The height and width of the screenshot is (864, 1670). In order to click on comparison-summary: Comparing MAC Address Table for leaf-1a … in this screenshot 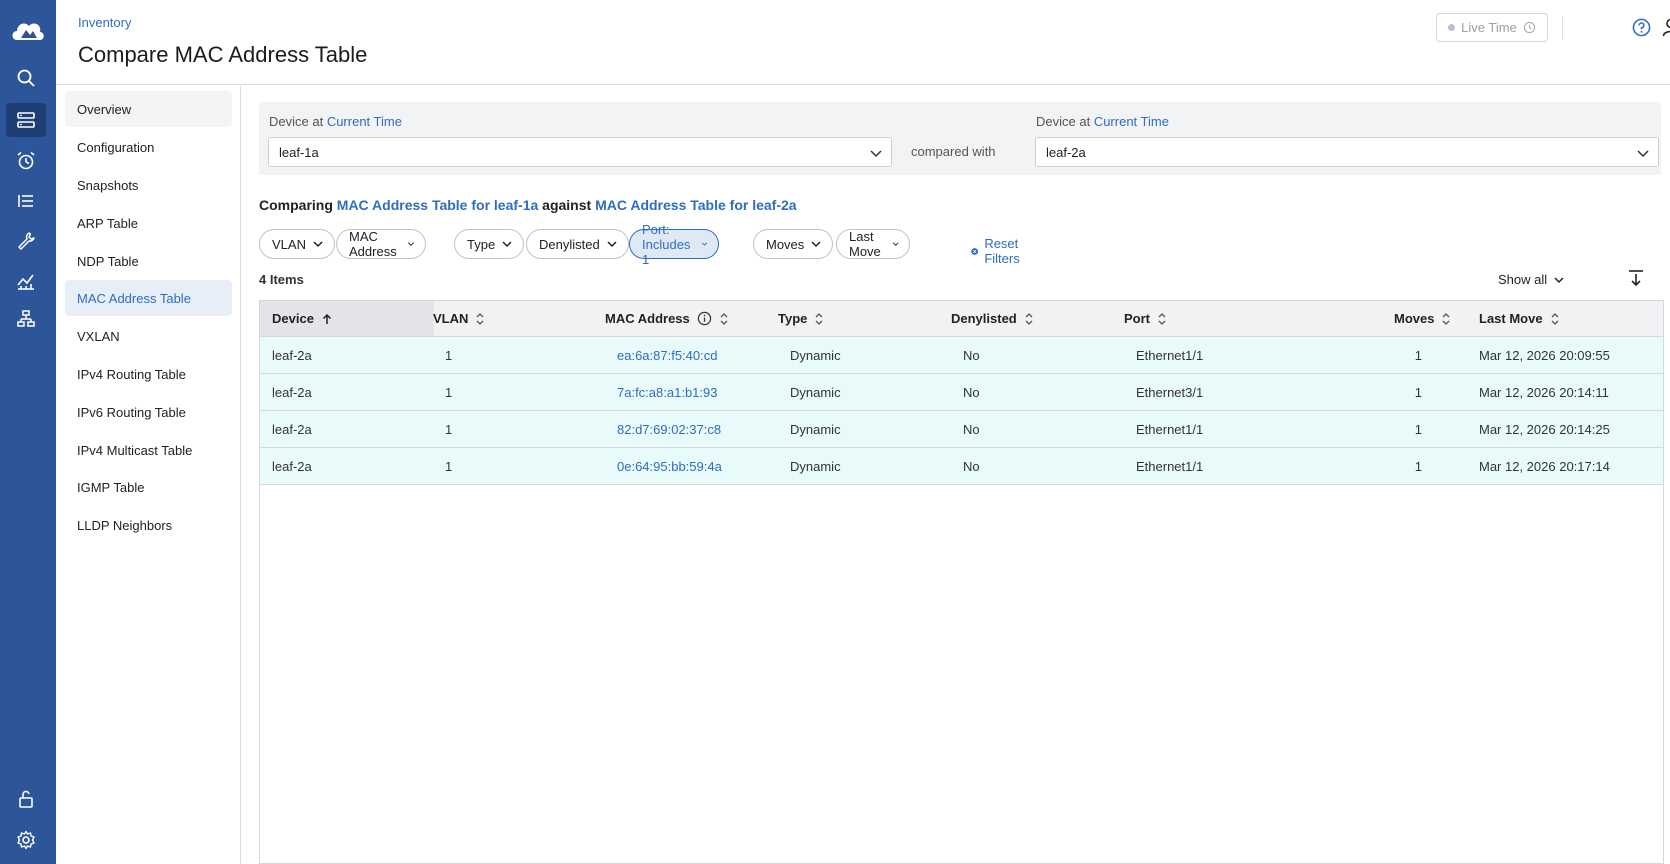, I will do `click(528, 205)`.